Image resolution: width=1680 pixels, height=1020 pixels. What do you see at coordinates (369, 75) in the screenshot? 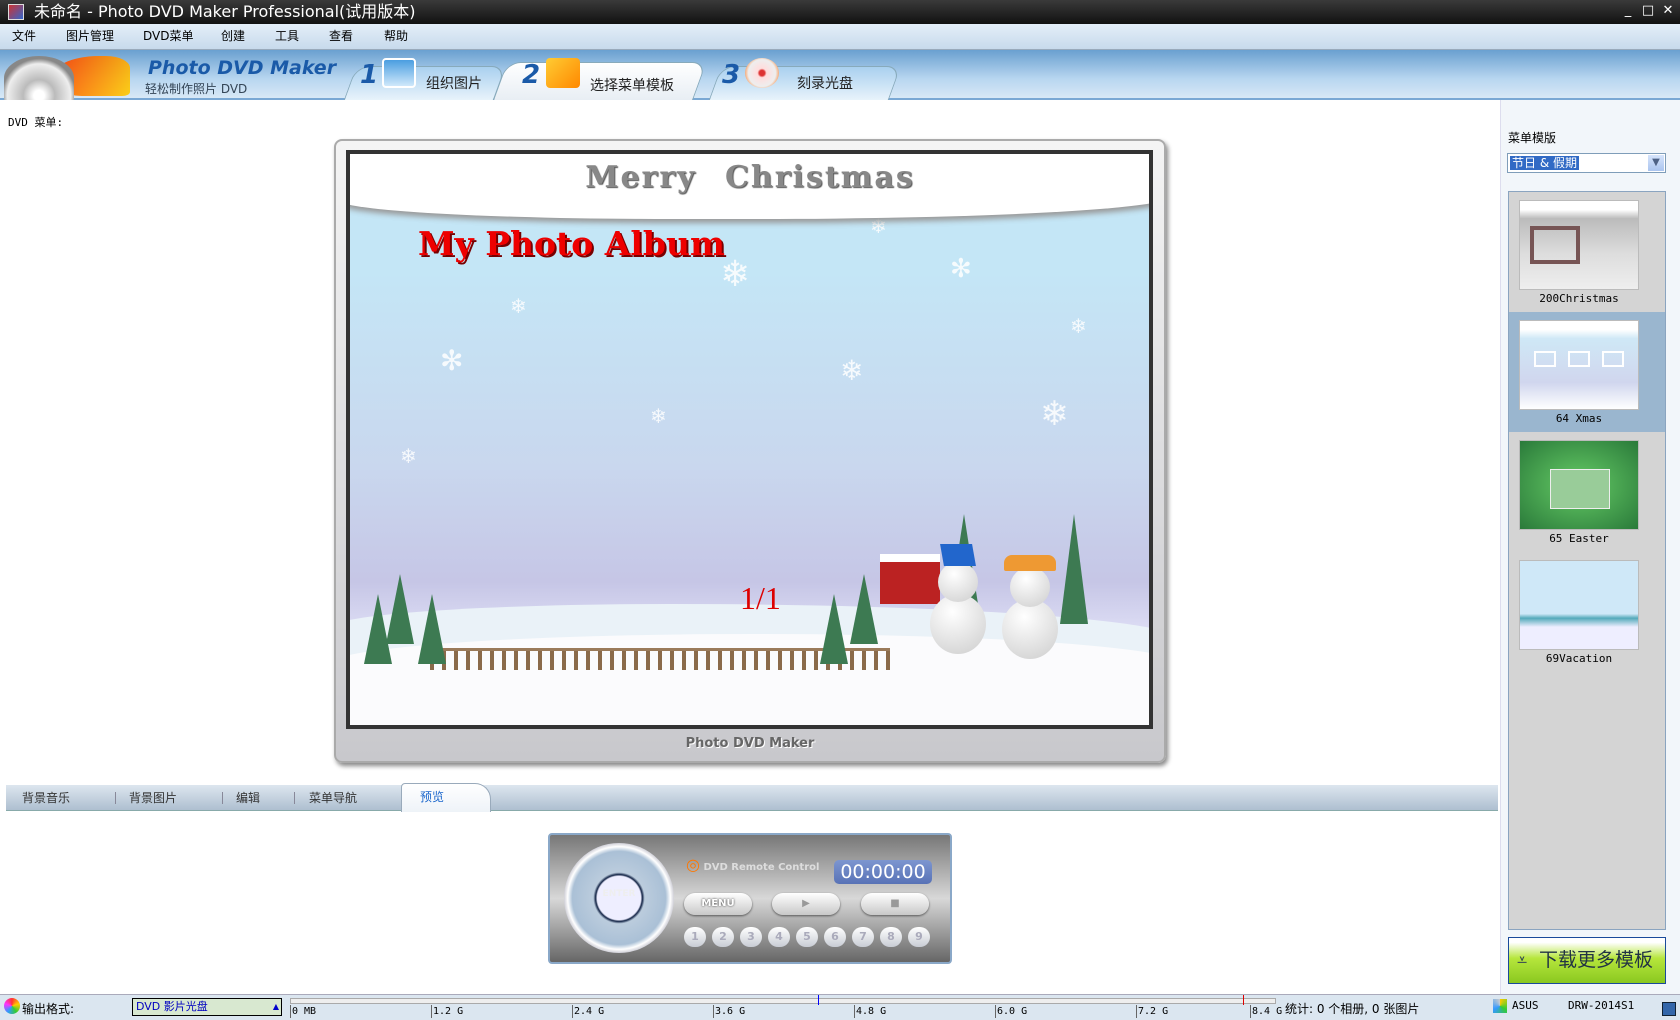
I see `step-1-number: 1` at bounding box center [369, 75].